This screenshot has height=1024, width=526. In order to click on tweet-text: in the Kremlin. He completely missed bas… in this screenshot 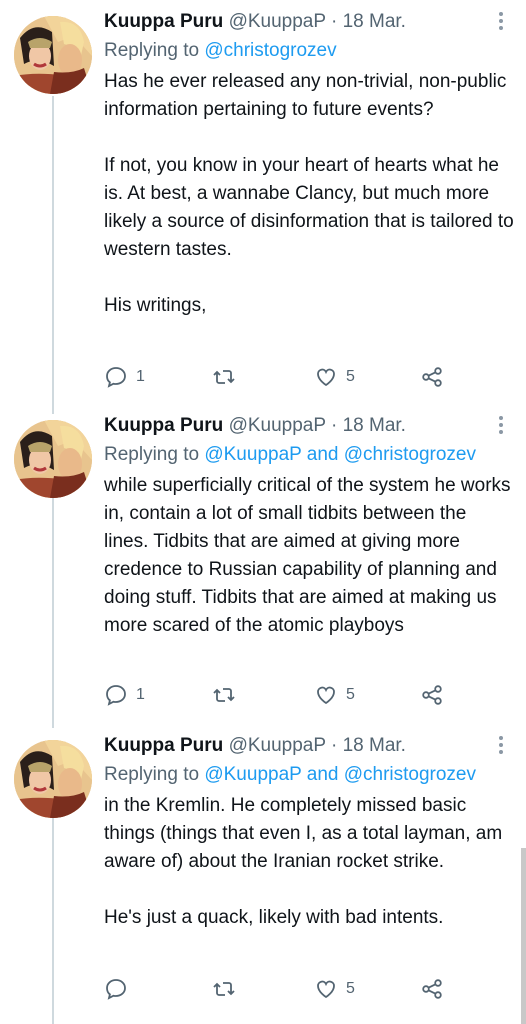, I will do `click(309, 862)`.